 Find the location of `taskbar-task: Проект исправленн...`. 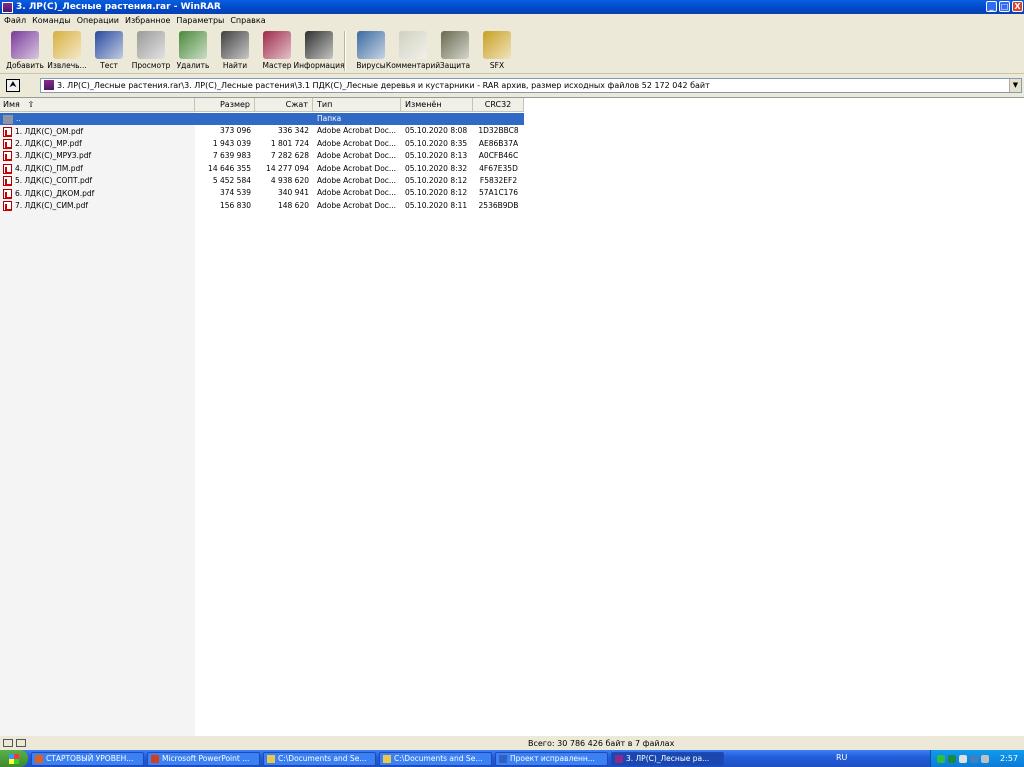

taskbar-task: Проект исправленн... is located at coordinates (551, 758).